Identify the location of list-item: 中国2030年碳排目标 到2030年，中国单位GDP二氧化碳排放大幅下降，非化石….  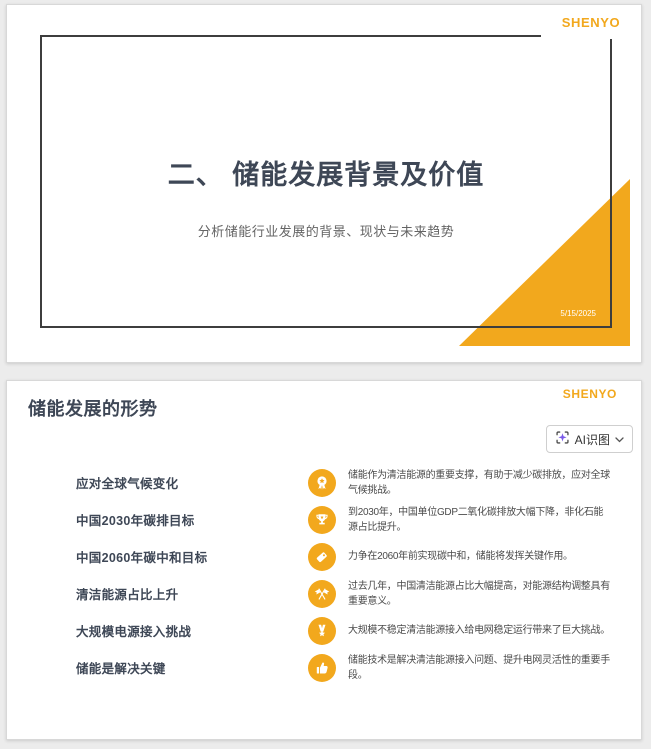
(343, 519).